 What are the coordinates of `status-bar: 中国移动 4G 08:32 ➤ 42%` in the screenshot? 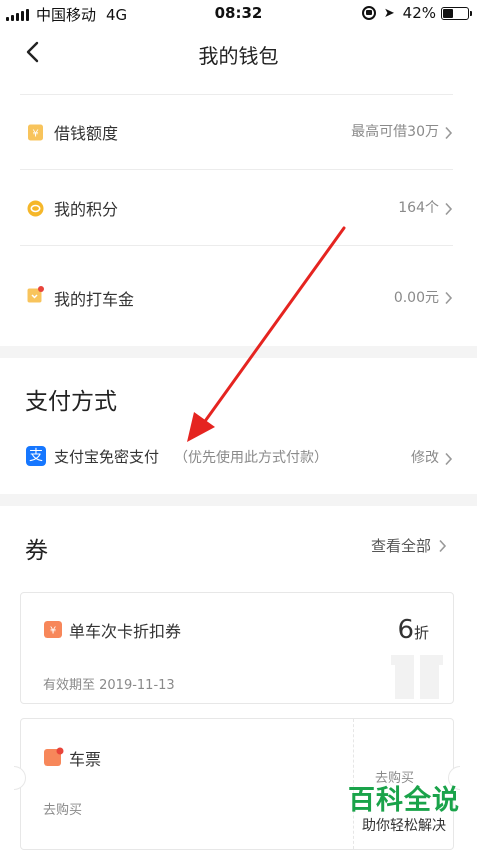 It's located at (238, 13).